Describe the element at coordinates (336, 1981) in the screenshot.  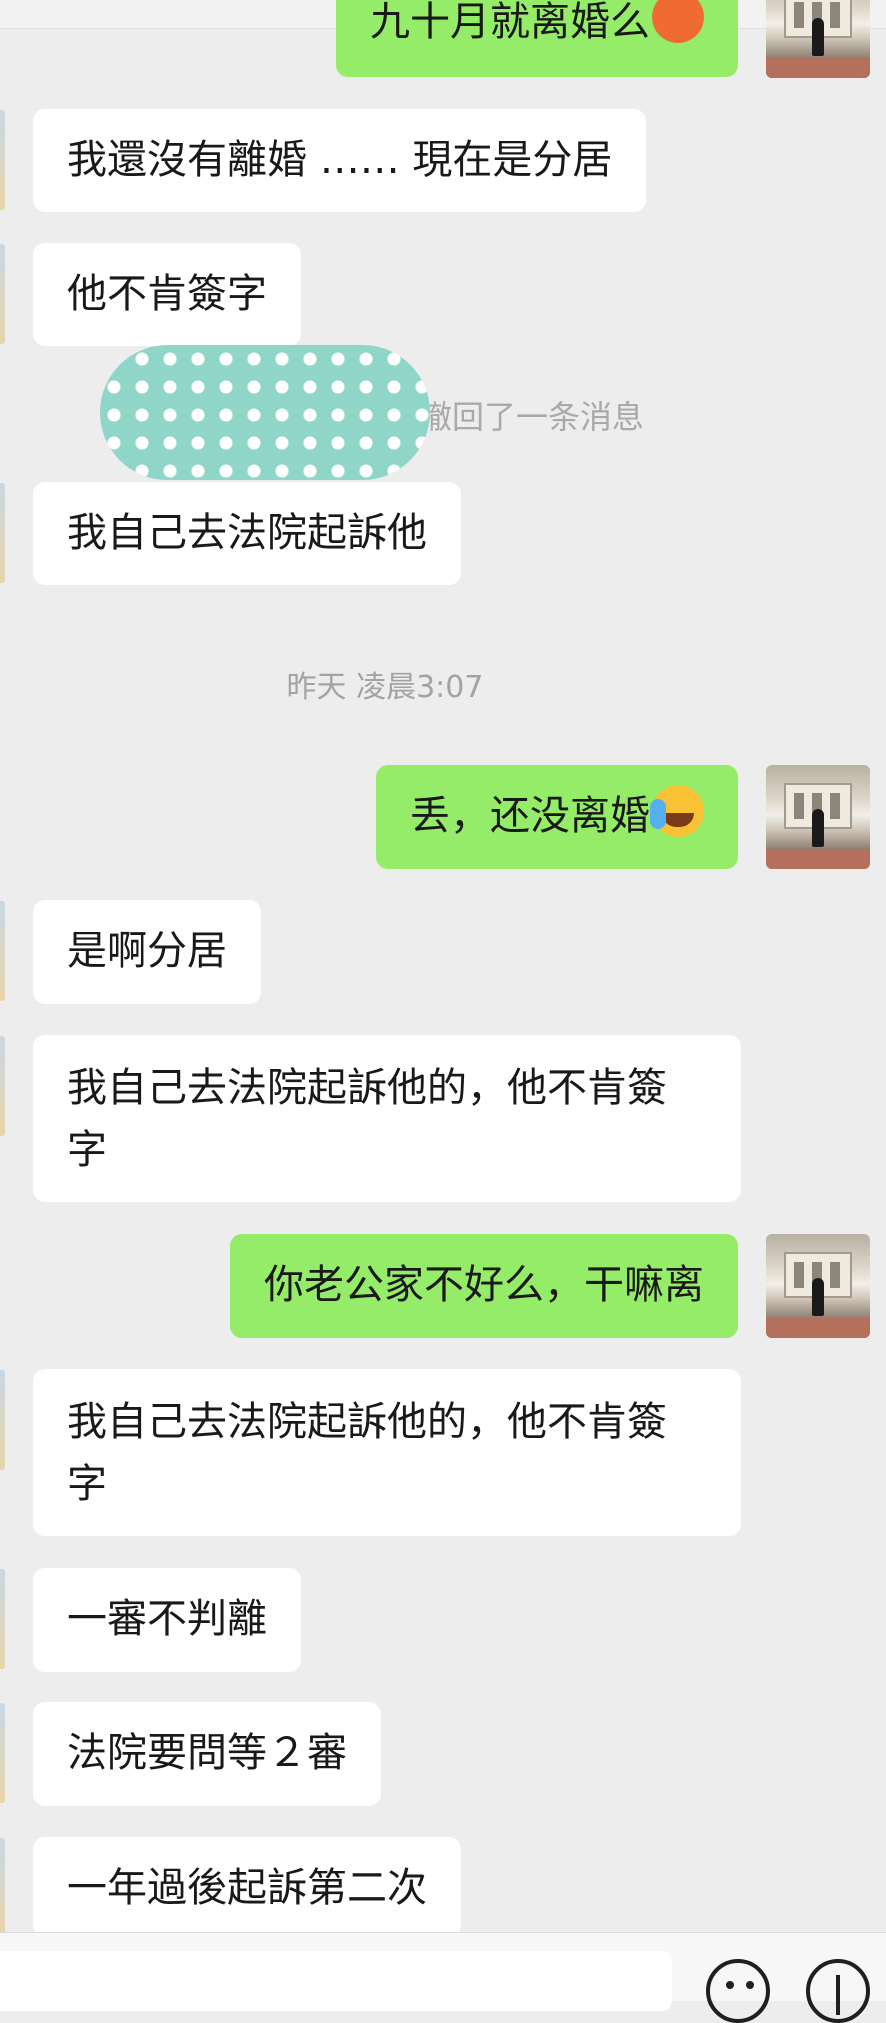
I see `message-input` at that location.